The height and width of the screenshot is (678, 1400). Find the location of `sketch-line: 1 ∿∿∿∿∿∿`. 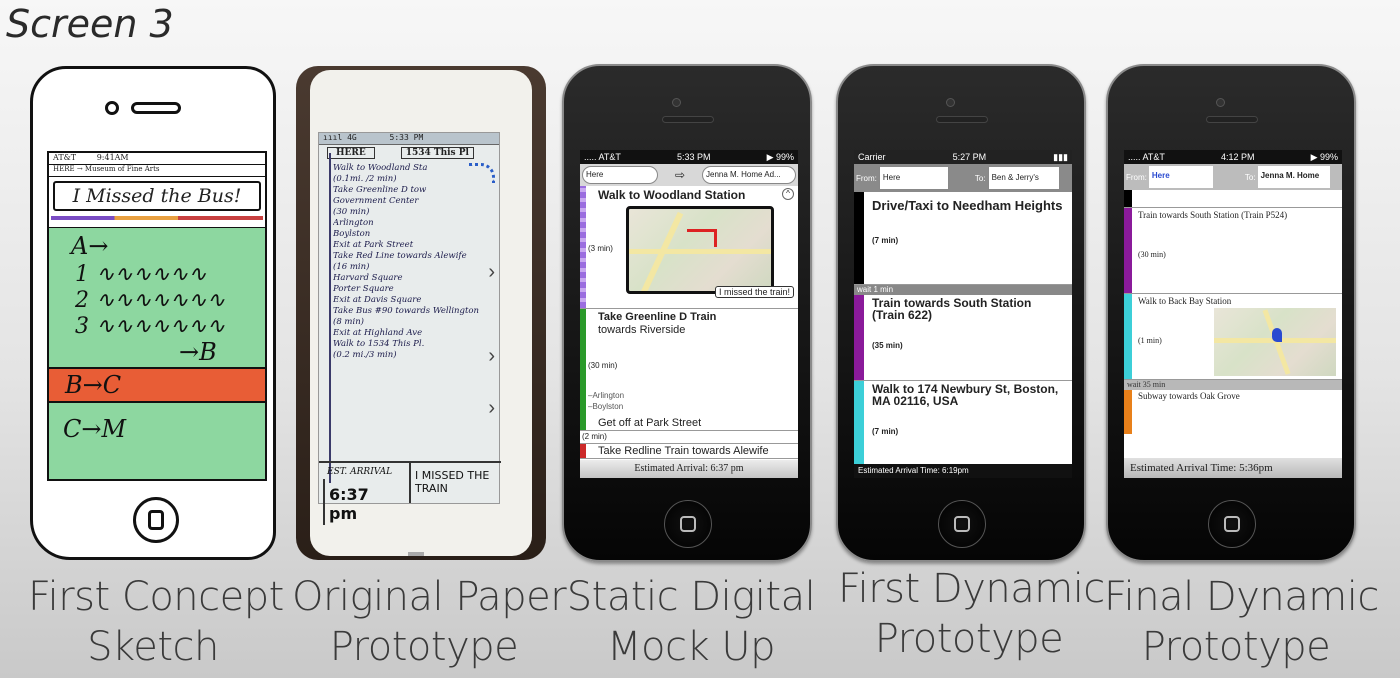

sketch-line: 1 ∿∿∿∿∿∿ is located at coordinates (141, 274).